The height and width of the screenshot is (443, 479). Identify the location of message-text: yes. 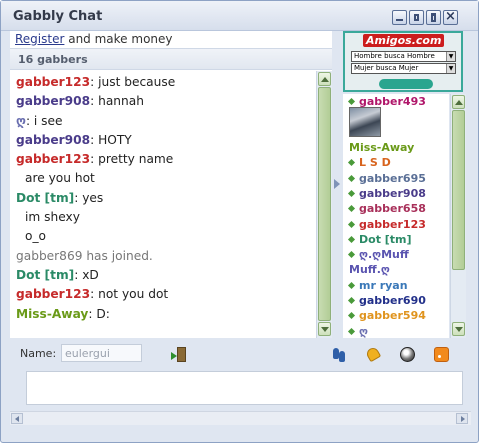
(93, 197).